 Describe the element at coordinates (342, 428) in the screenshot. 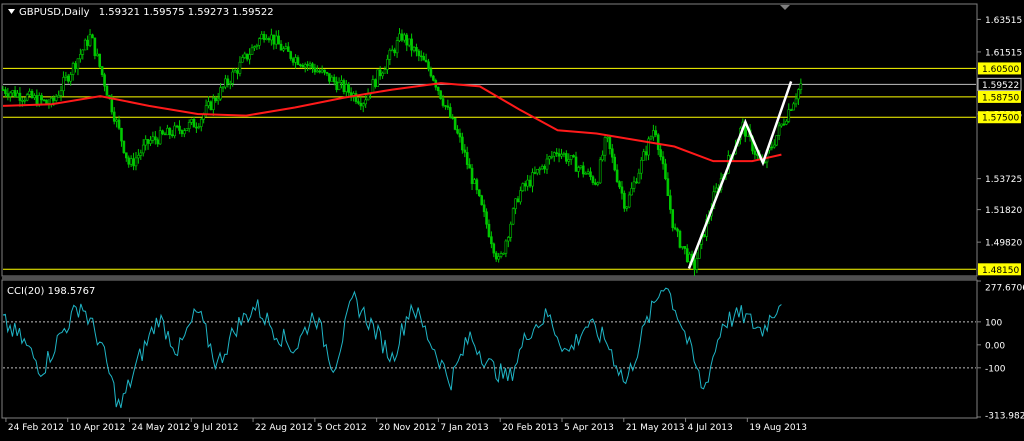

I see `x-tick-label-5: 5 Oct 2012` at that location.